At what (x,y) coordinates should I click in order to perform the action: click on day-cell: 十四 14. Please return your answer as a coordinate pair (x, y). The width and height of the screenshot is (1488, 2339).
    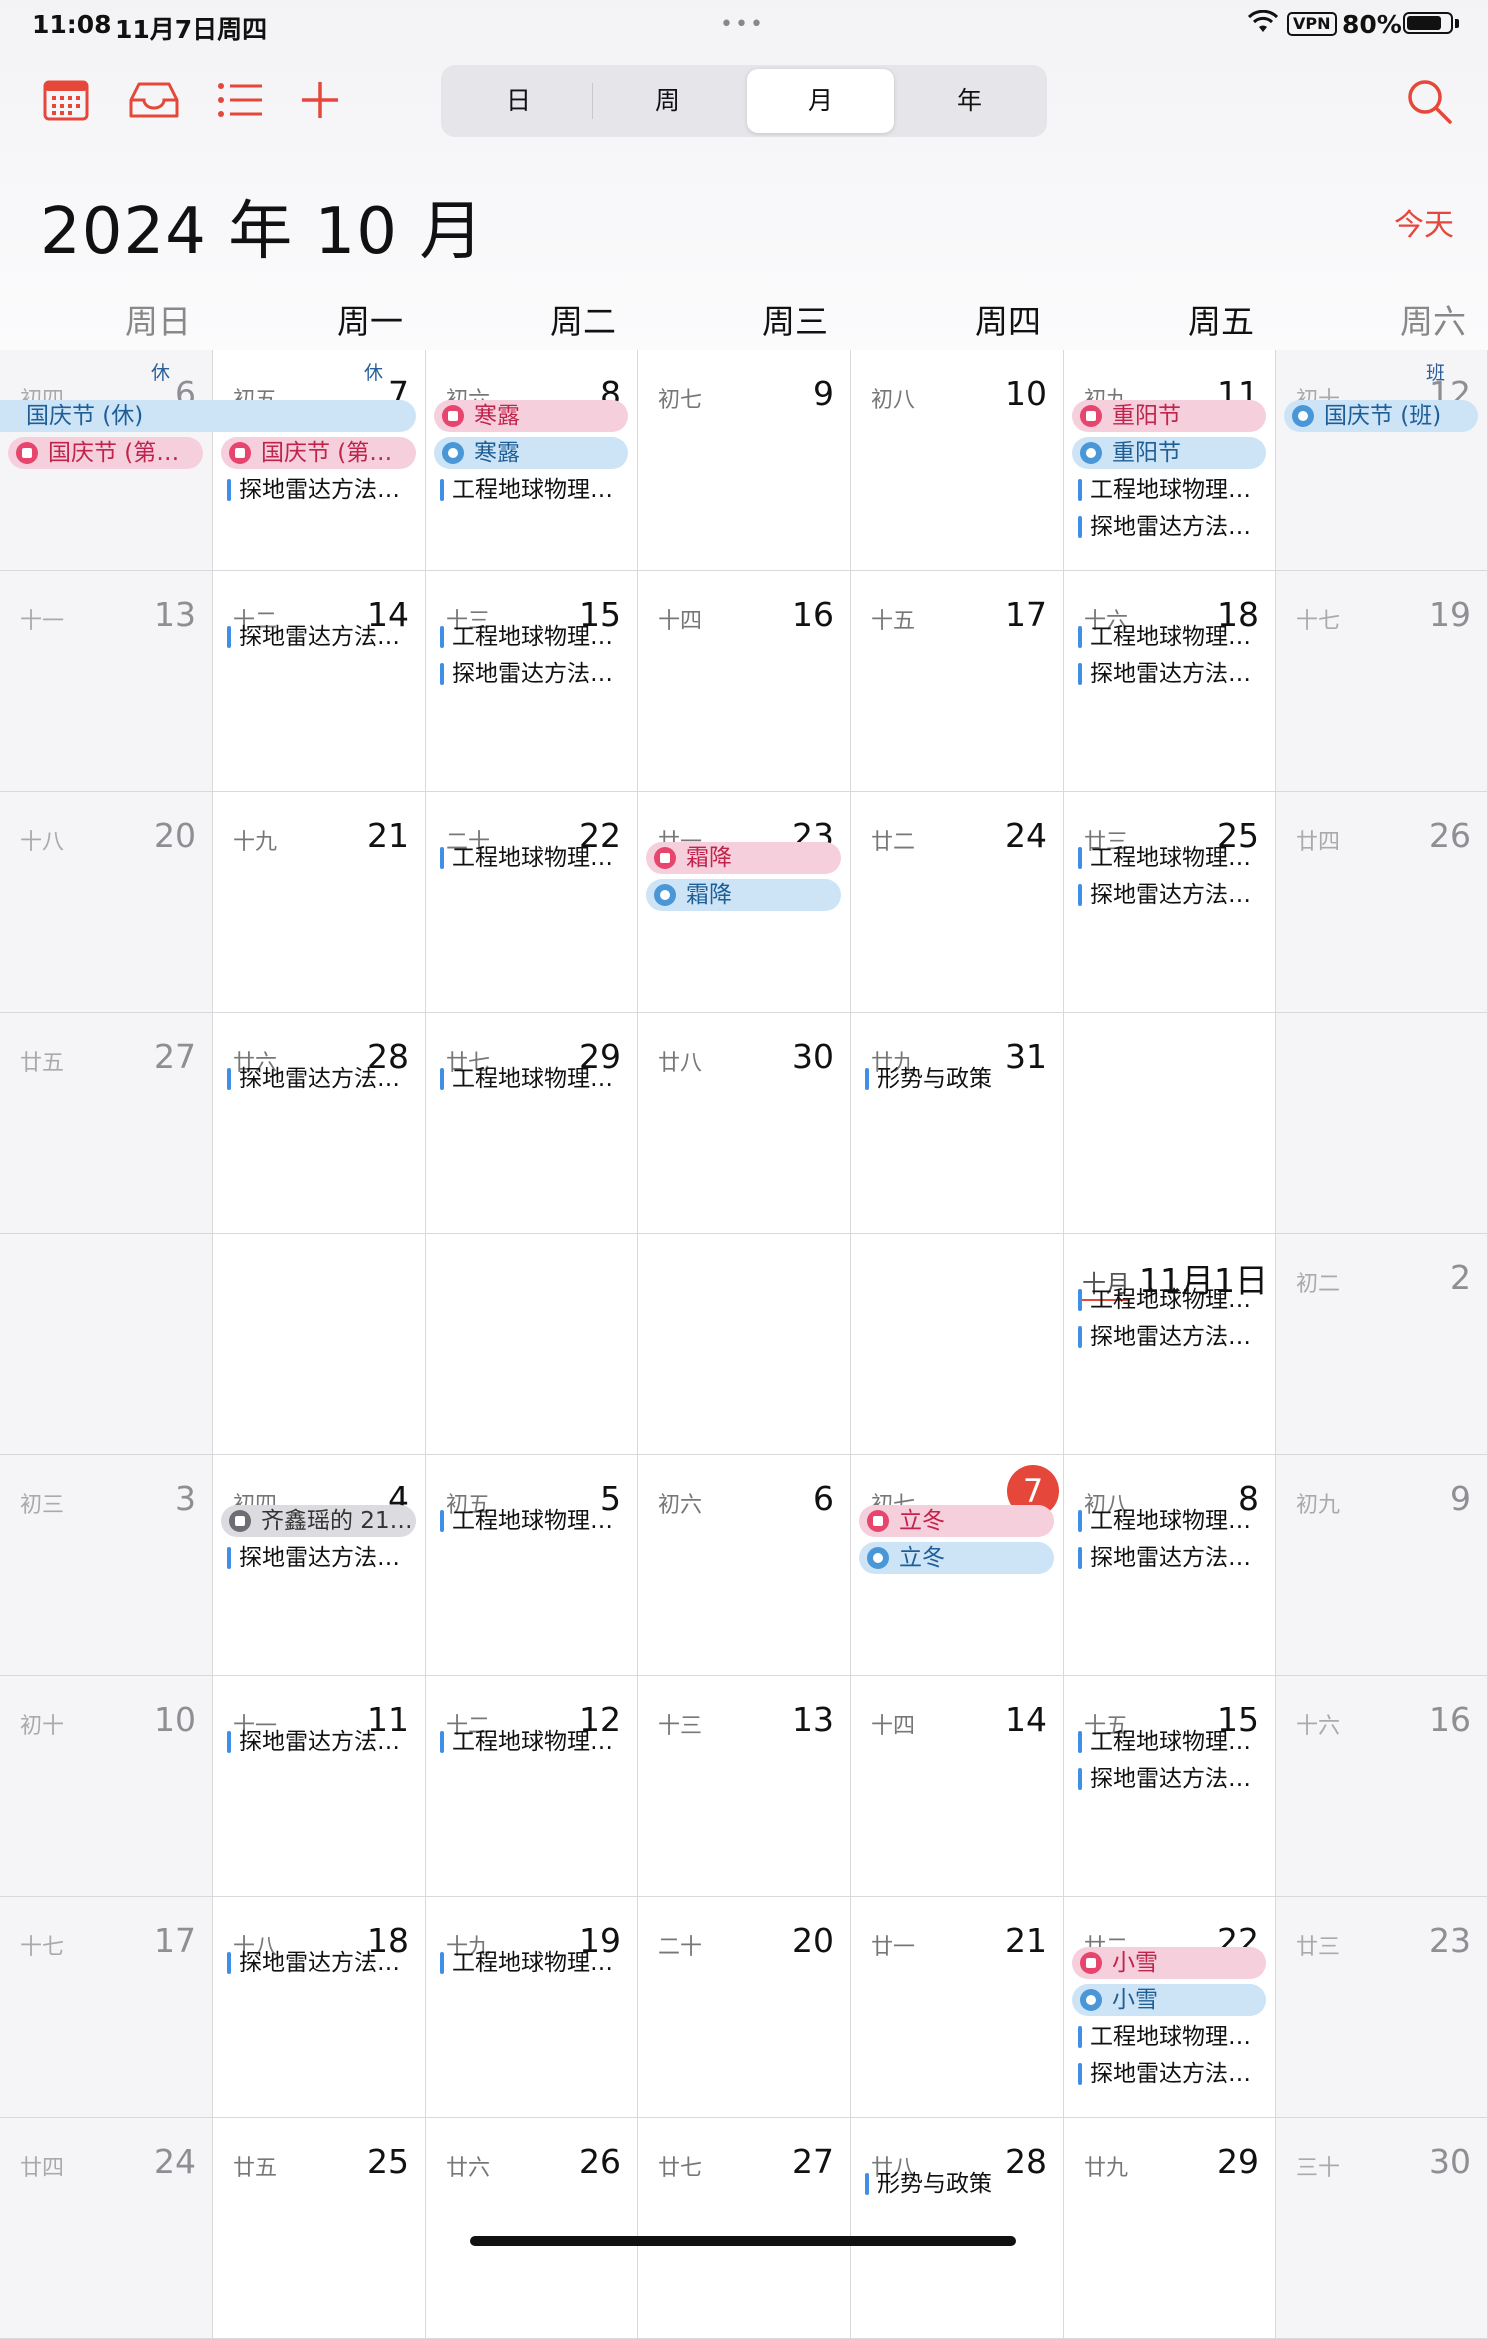
    Looking at the image, I should click on (957, 1786).